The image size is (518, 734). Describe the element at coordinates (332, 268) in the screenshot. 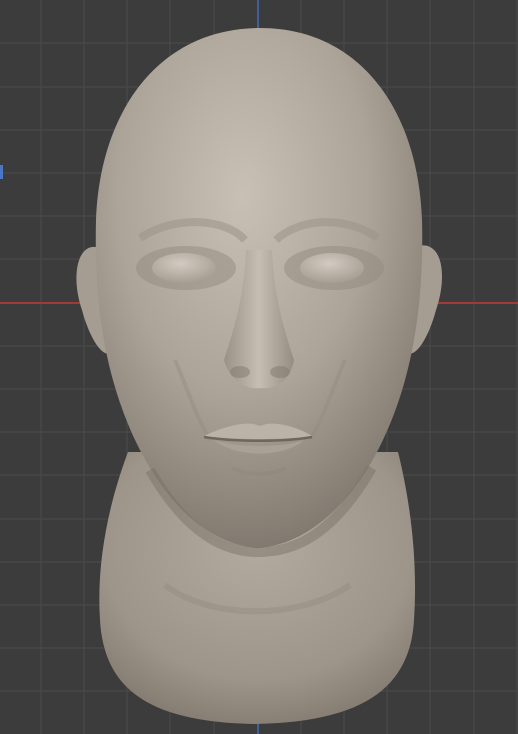

I see `right-eye` at that location.